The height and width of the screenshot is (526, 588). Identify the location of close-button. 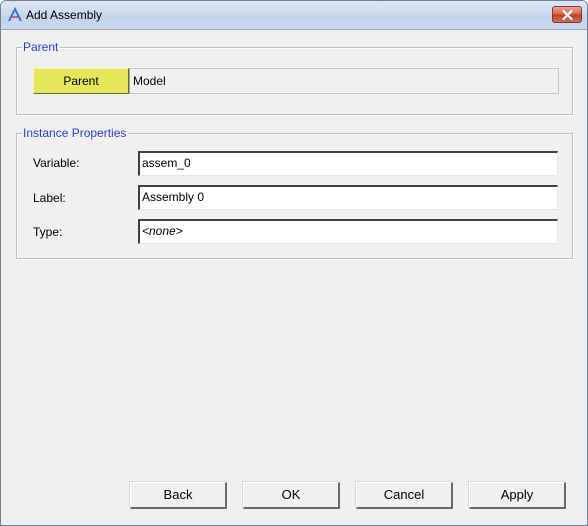
(567, 14).